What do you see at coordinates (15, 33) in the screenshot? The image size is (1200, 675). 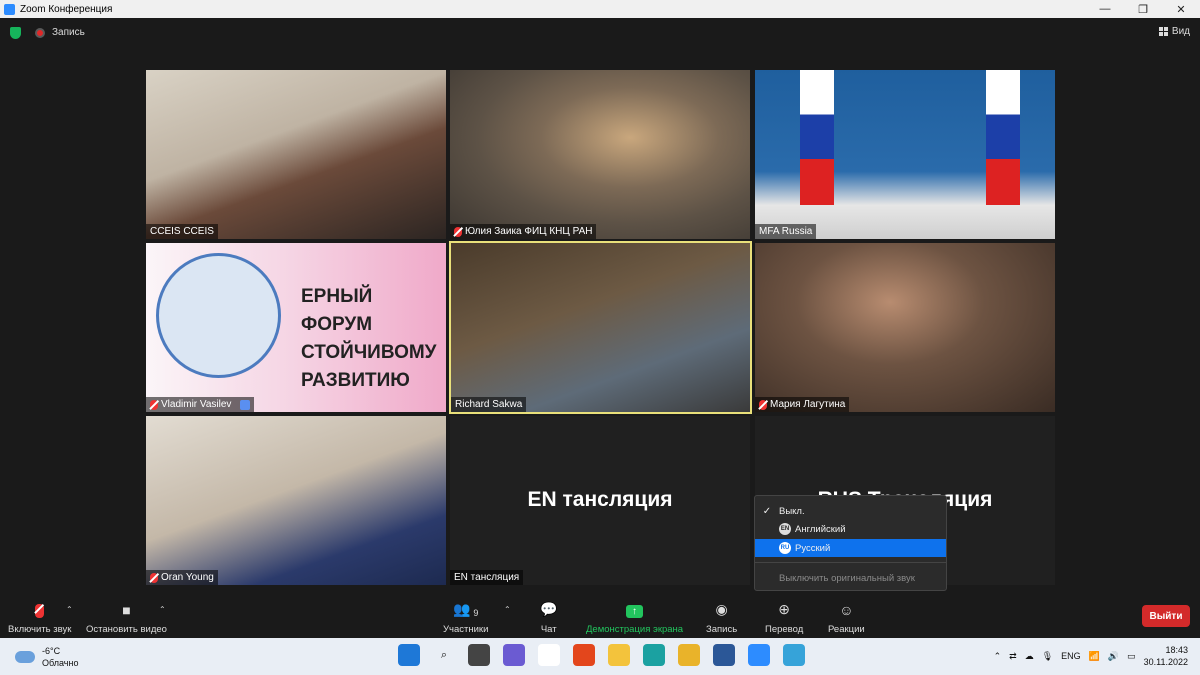 I see `security-shield-icon` at bounding box center [15, 33].